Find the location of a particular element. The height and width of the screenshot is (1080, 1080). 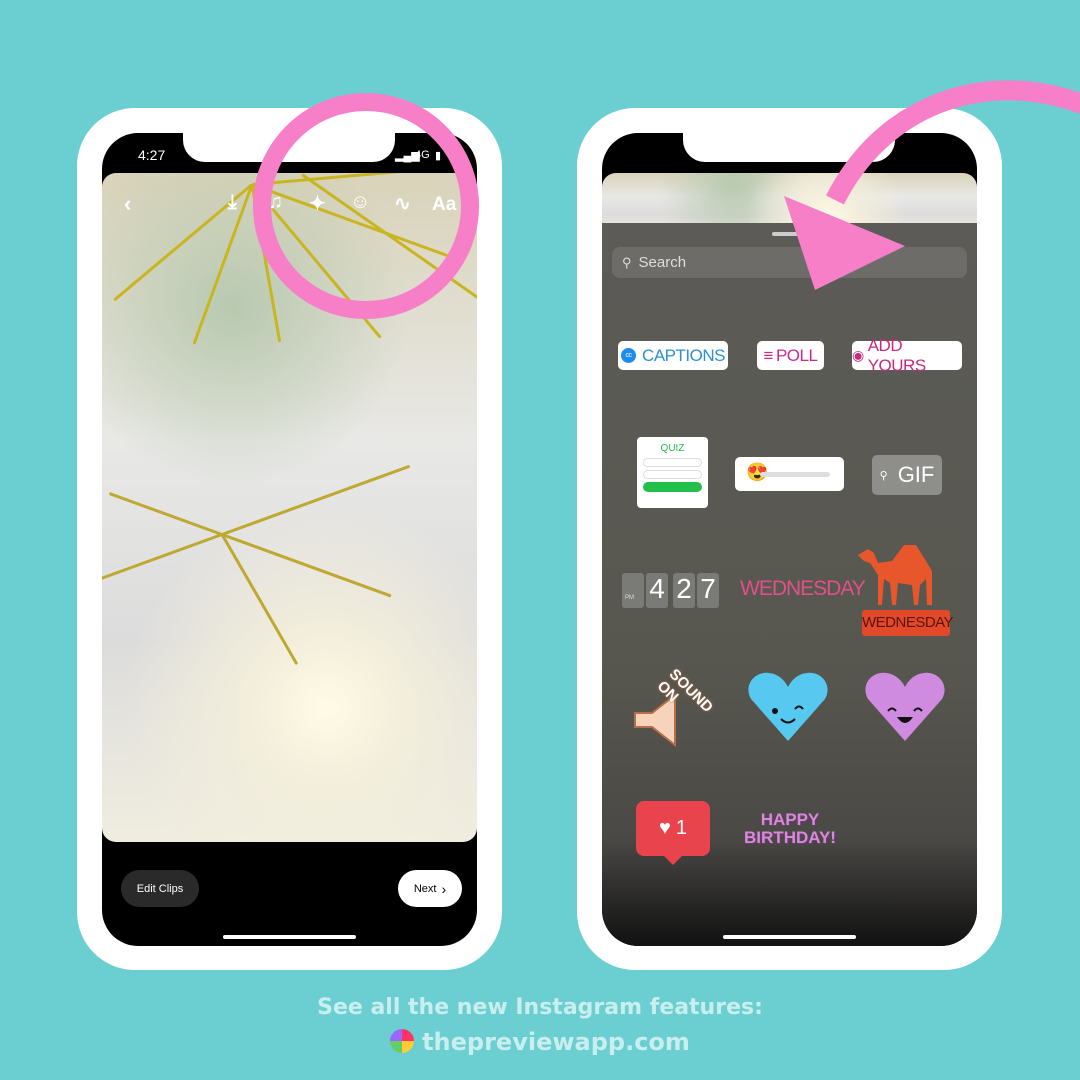

footer-link: thepreviewapp.com is located at coordinates (540, 1042).